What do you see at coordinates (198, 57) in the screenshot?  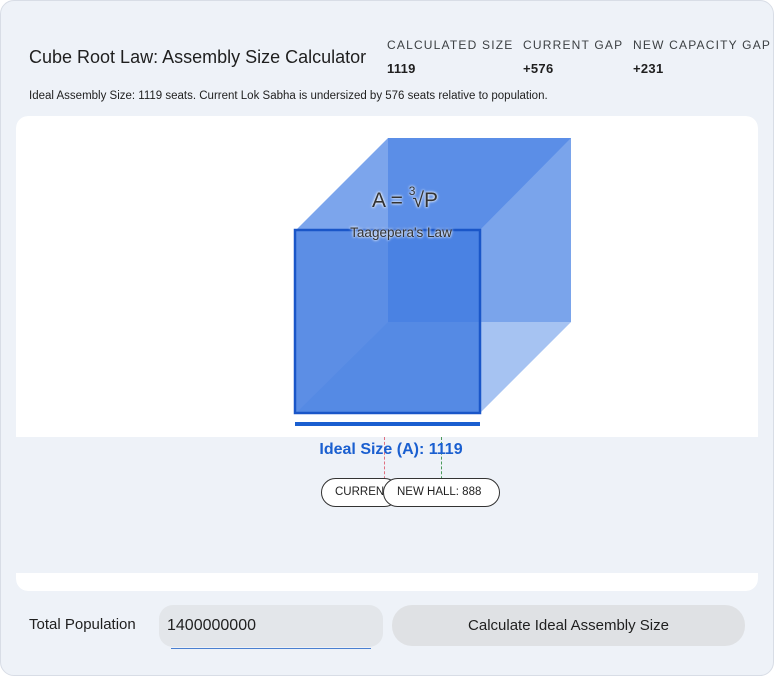 I see `page-title: Cube Root Law: Assembly Size Calculator` at bounding box center [198, 57].